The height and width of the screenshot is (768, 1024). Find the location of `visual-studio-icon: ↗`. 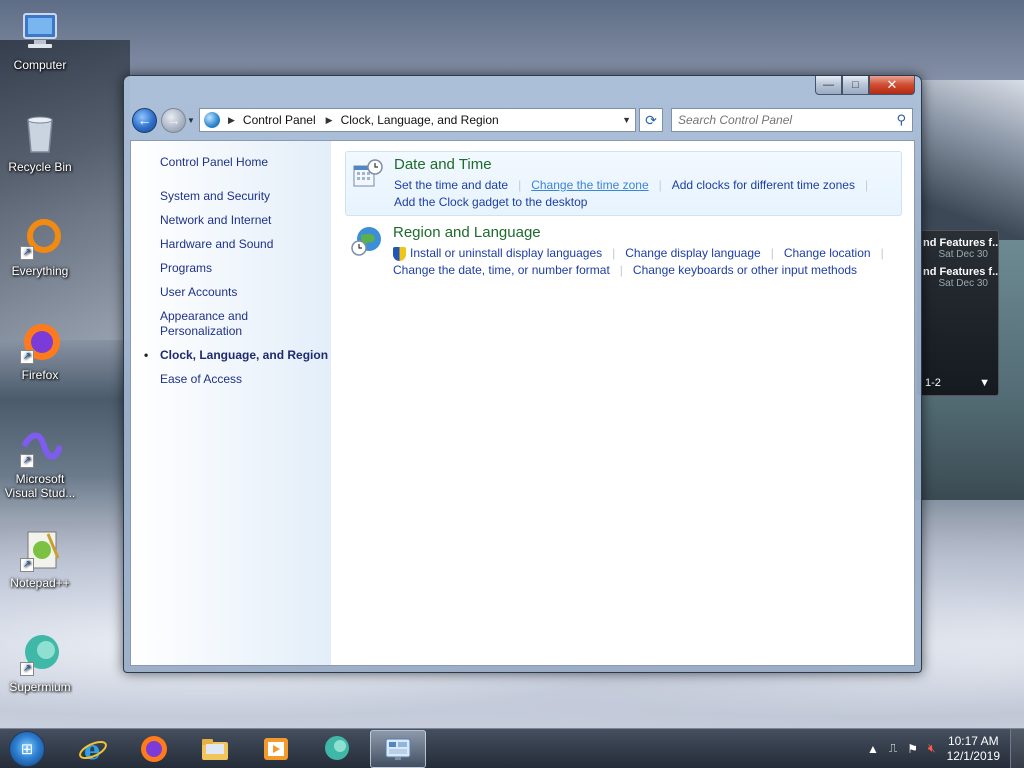

visual-studio-icon: ↗ is located at coordinates (40, 446).